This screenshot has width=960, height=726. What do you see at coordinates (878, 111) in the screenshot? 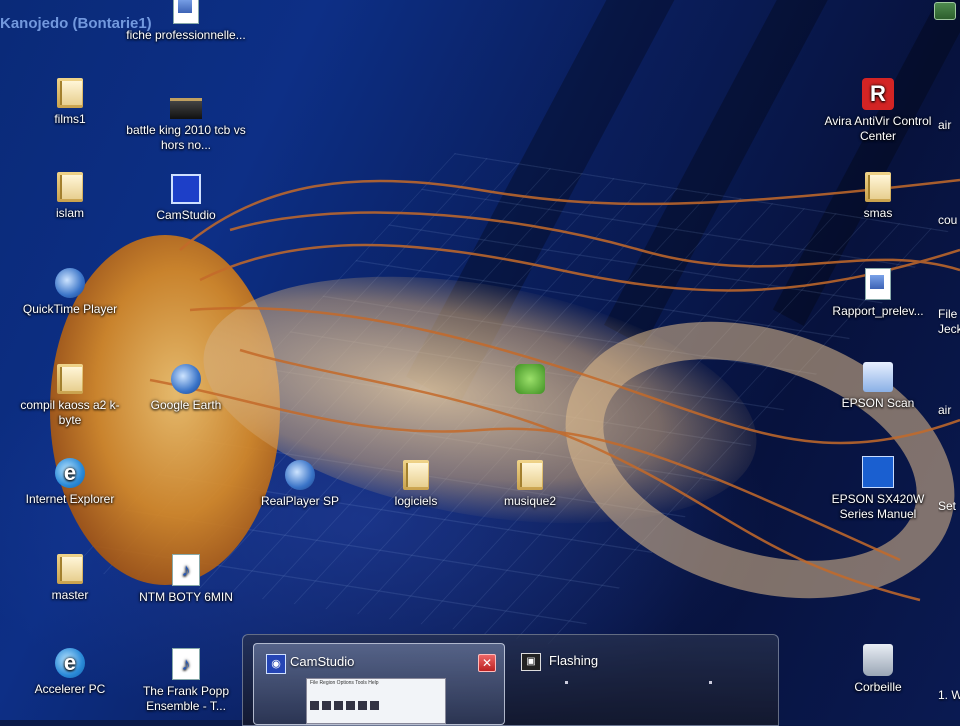
I see `desktop-icon-avira: R Avira AntiVir Control Center` at bounding box center [878, 111].